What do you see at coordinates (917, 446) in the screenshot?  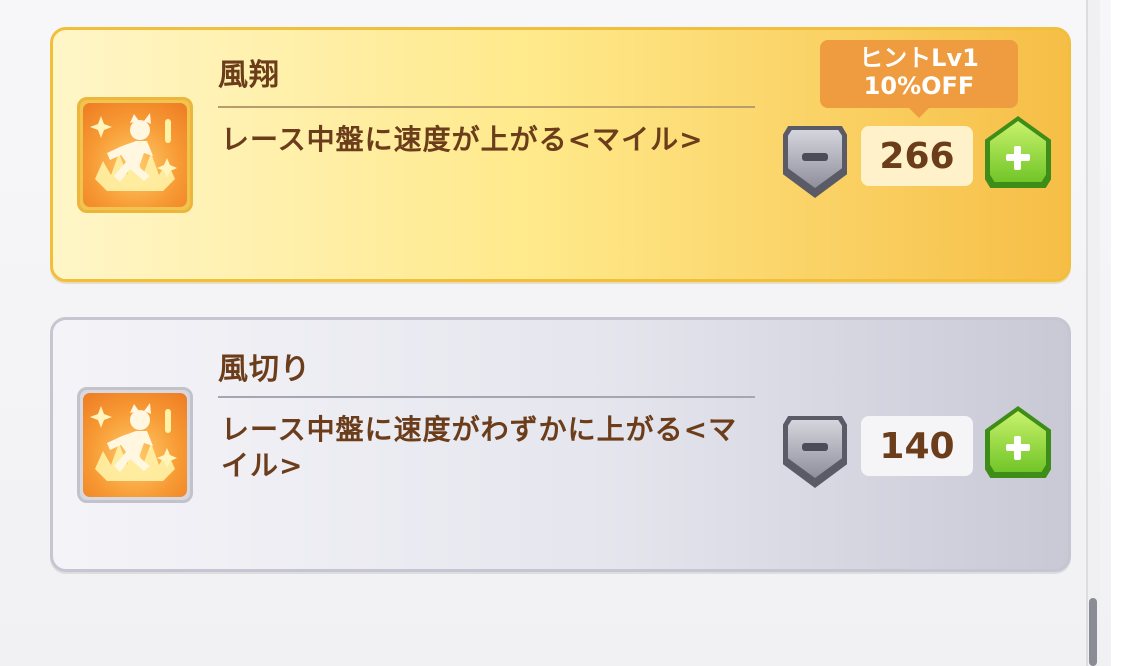 I see `skill-count: 140` at bounding box center [917, 446].